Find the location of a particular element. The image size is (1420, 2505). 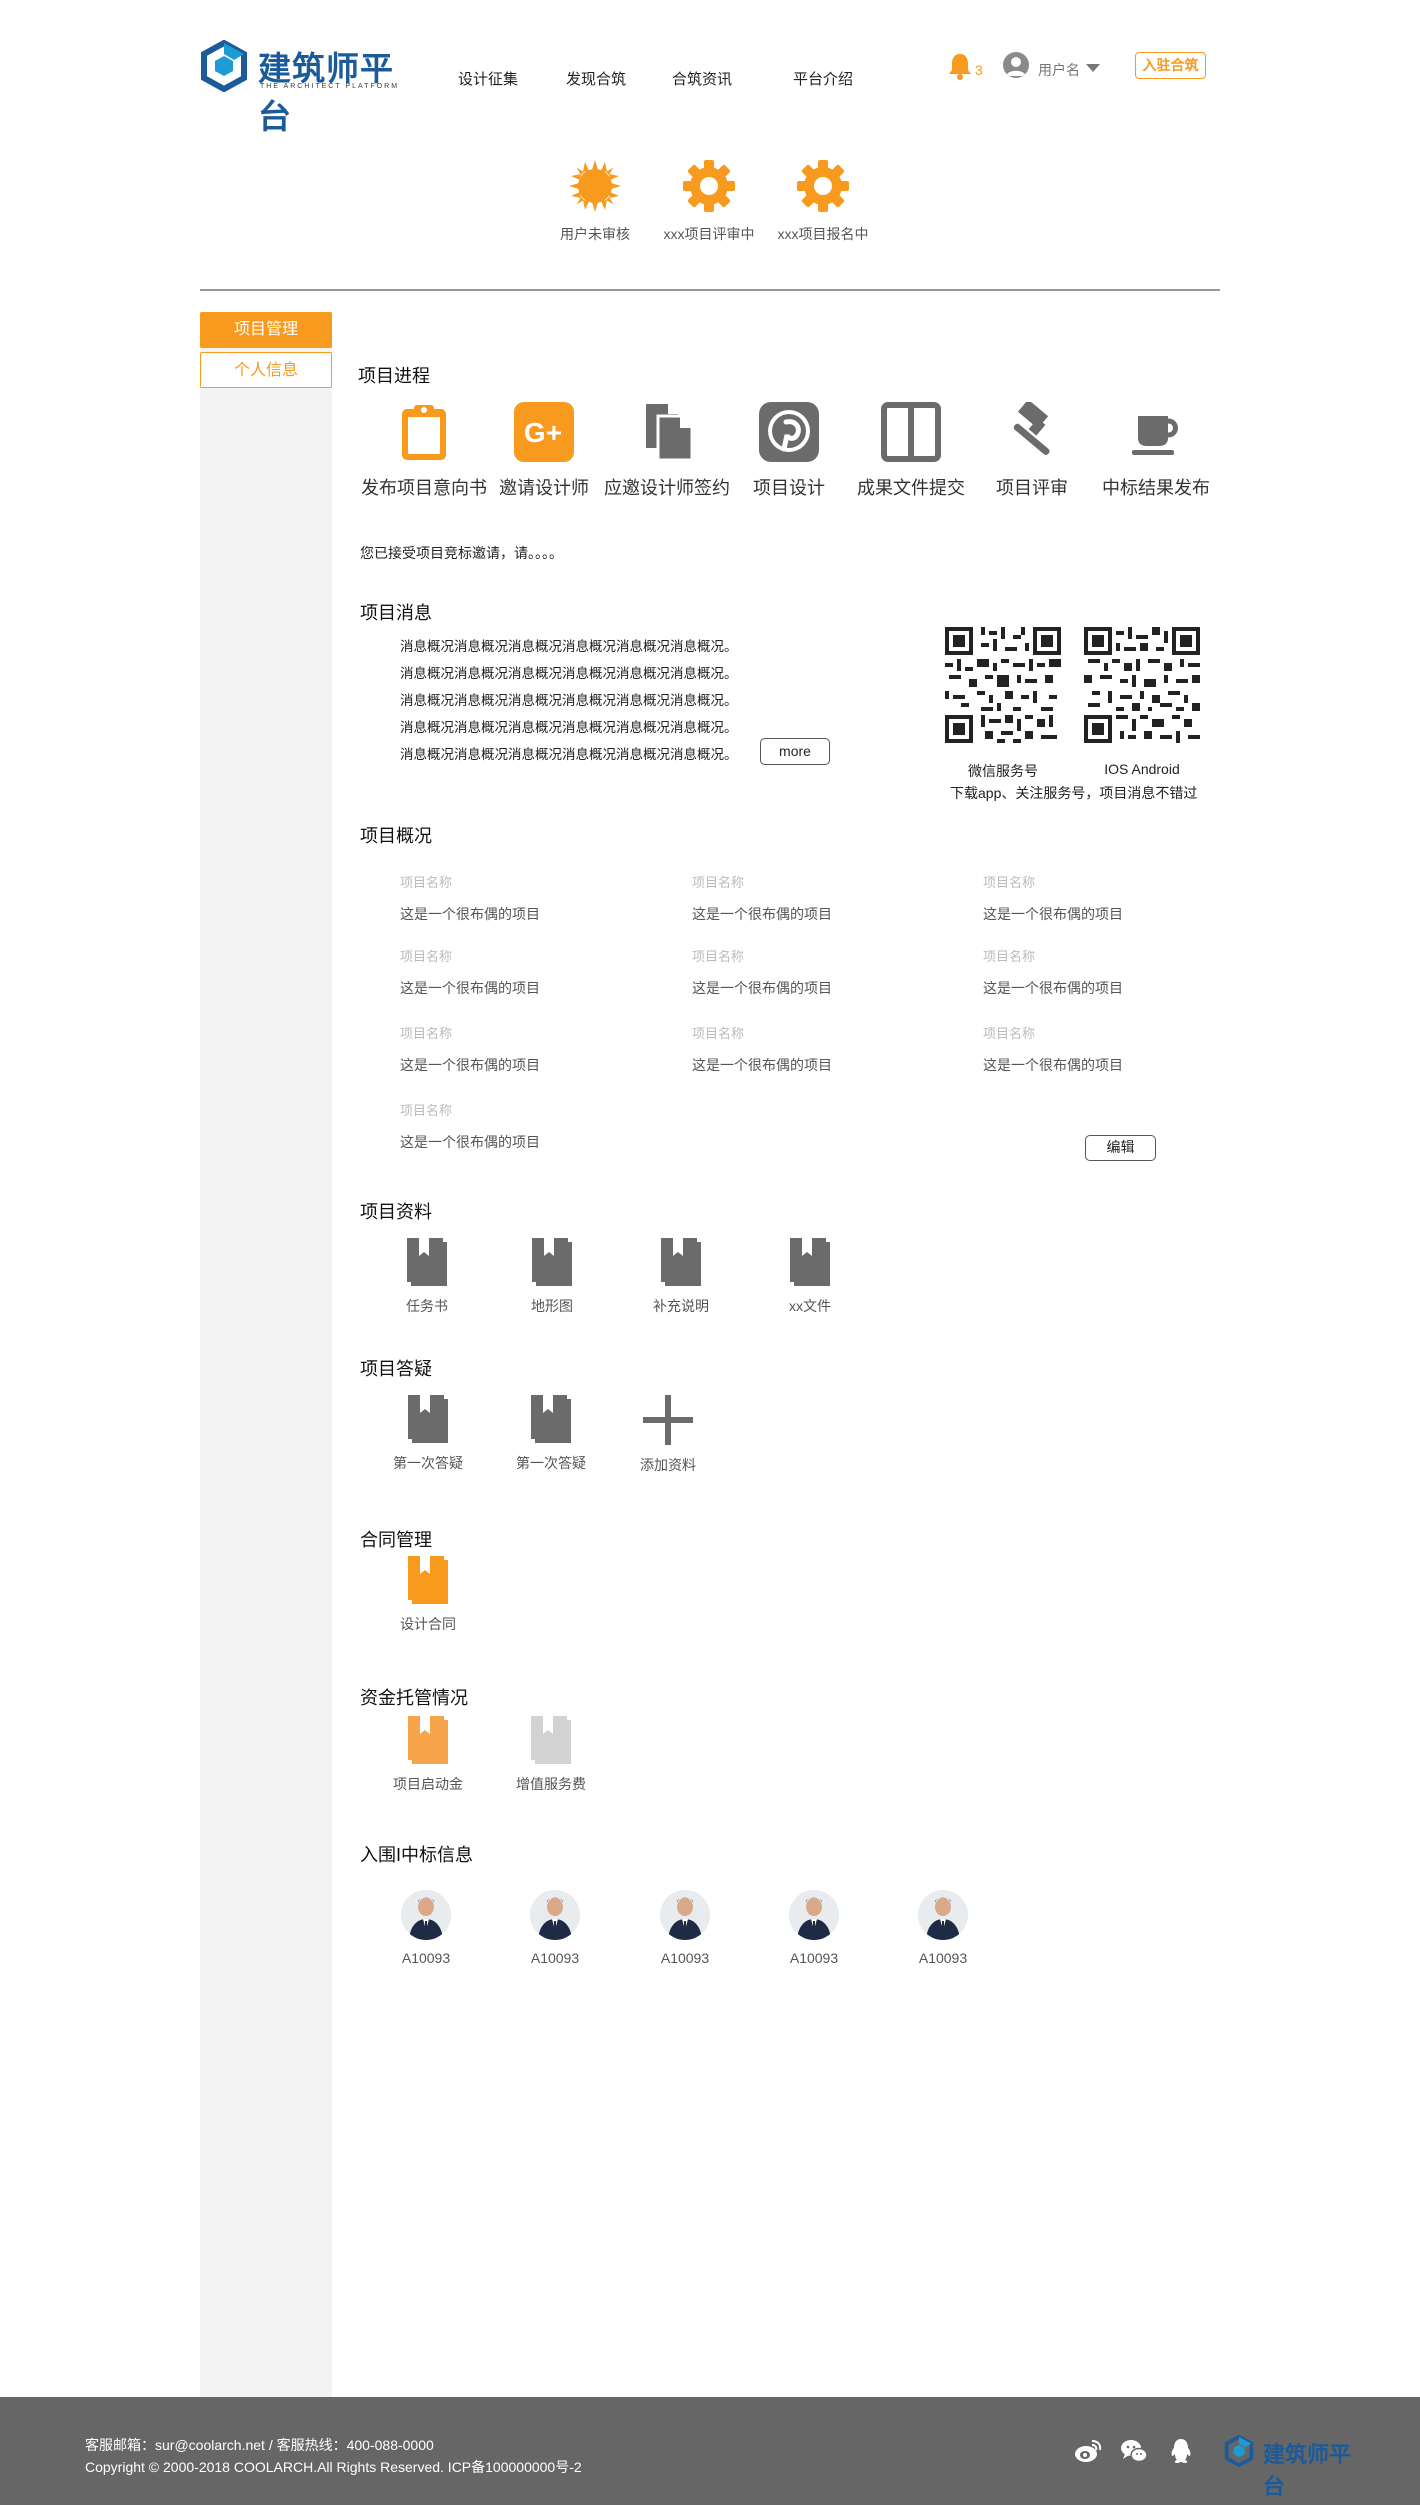

add-material-button: 添加资料 is located at coordinates (668, 1435).